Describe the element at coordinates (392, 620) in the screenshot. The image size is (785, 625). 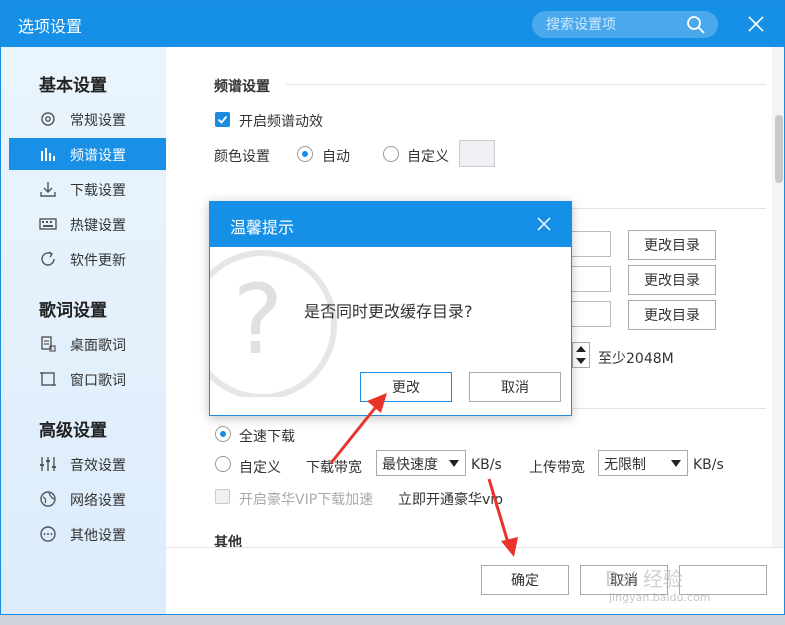
I see `taskbar-strip` at that location.